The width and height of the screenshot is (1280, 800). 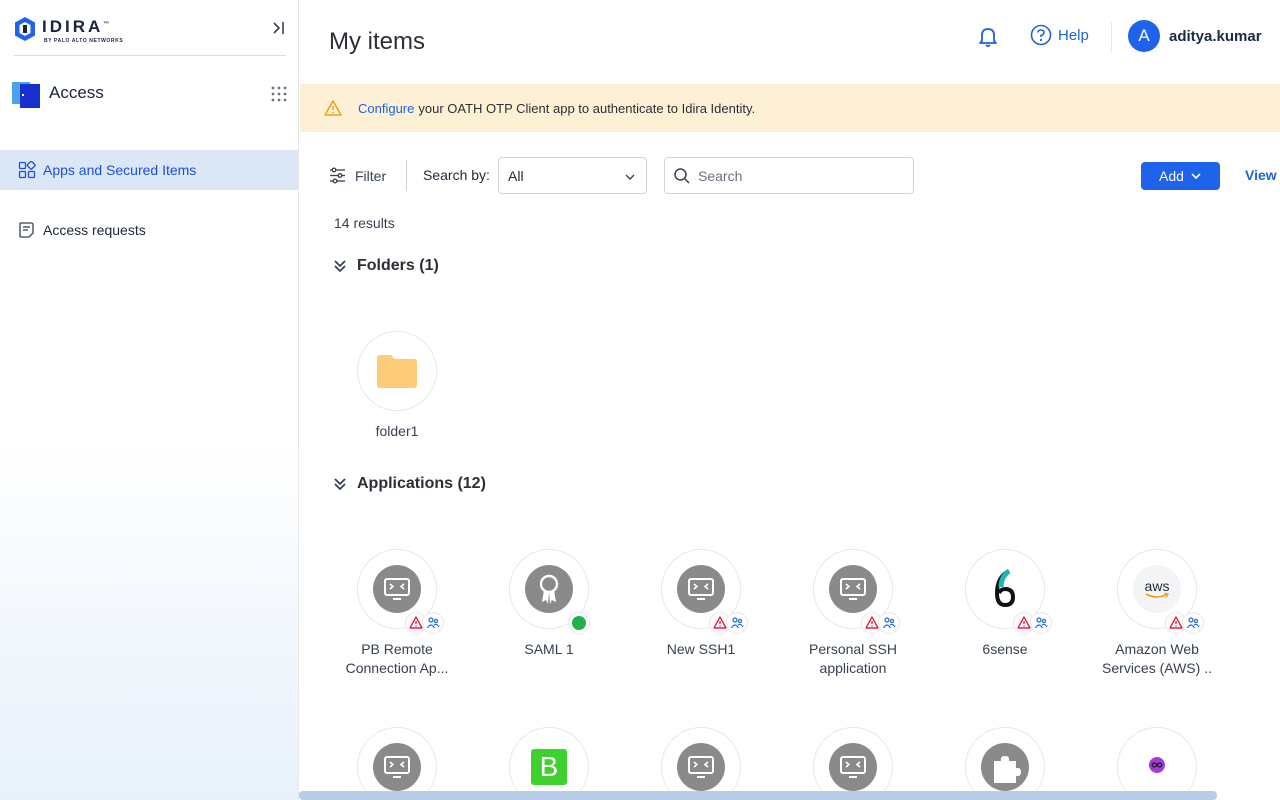 I want to click on b-logo-icon: B, so click(x=549, y=767).